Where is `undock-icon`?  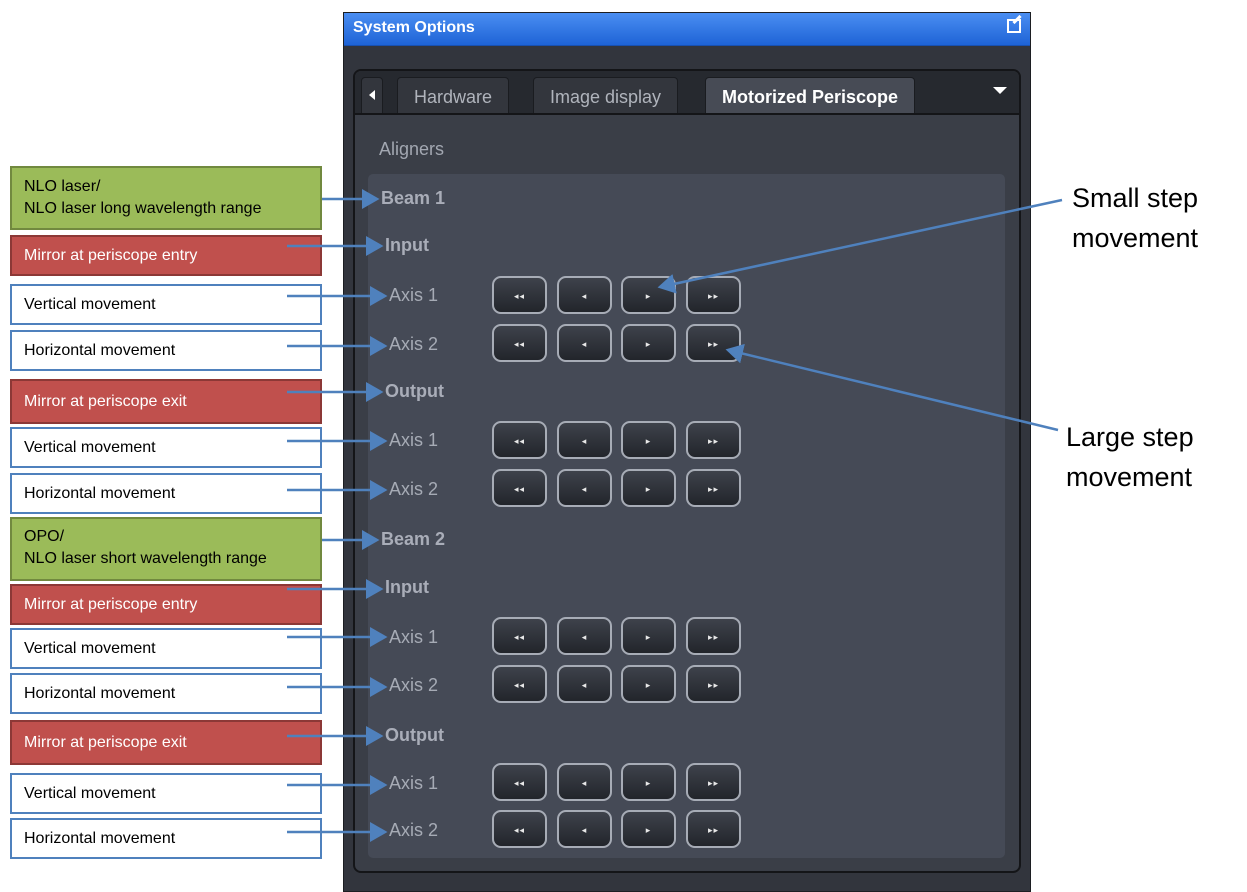 undock-icon is located at coordinates (1014, 26).